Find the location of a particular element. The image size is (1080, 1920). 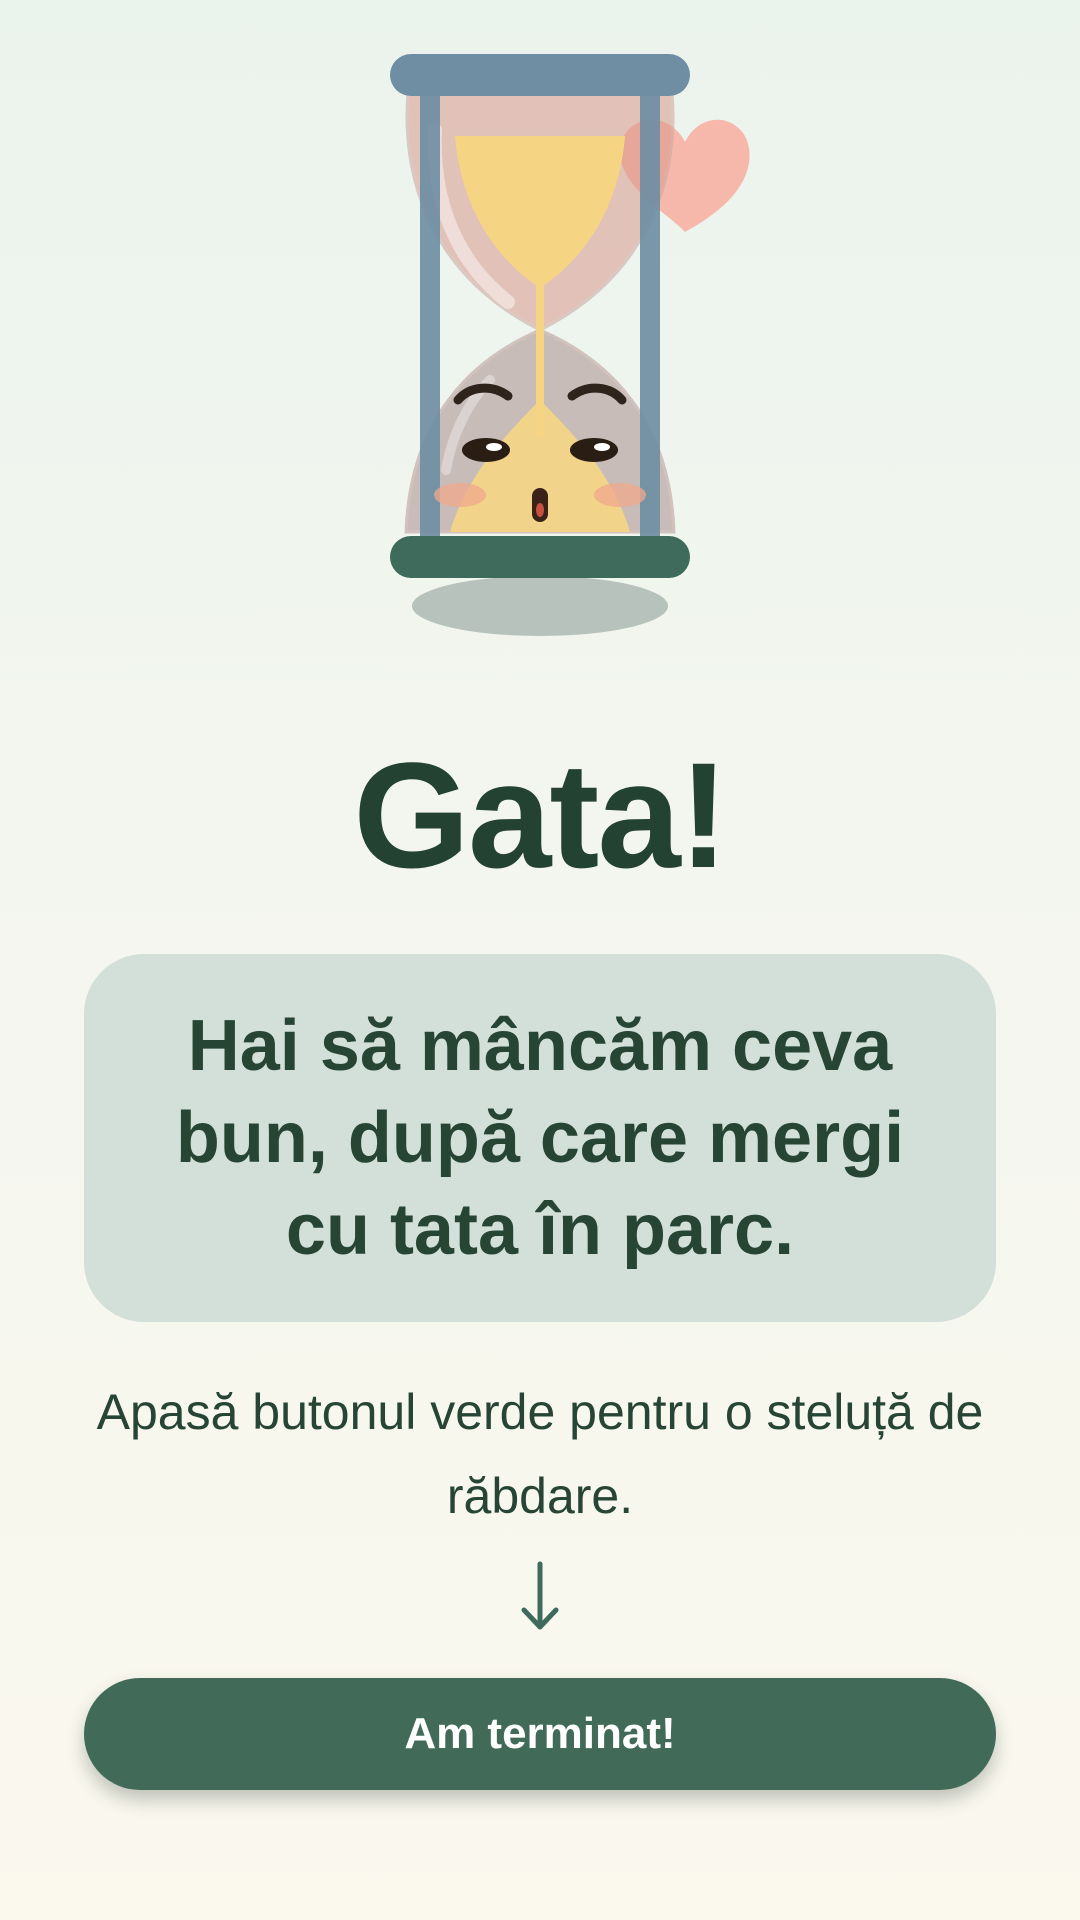

done-button-label: Am terminat! is located at coordinates (540, 1733).